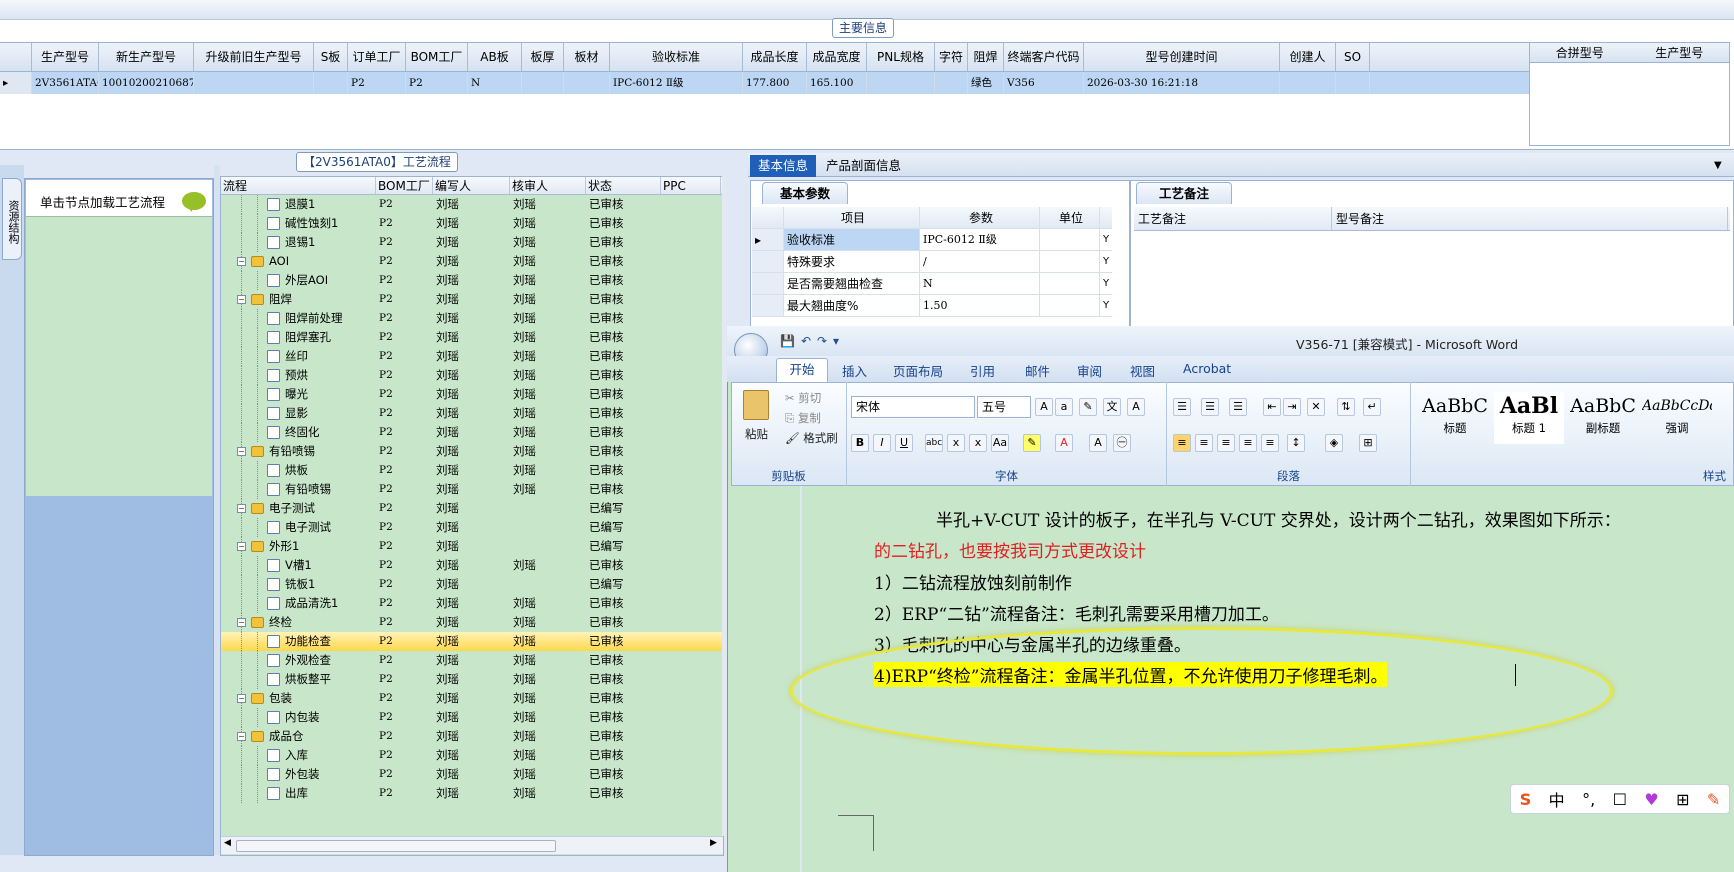 The height and width of the screenshot is (872, 1734). What do you see at coordinates (1182, 57) in the screenshot?
I see `grid-col-header: 型号创建时间` at bounding box center [1182, 57].